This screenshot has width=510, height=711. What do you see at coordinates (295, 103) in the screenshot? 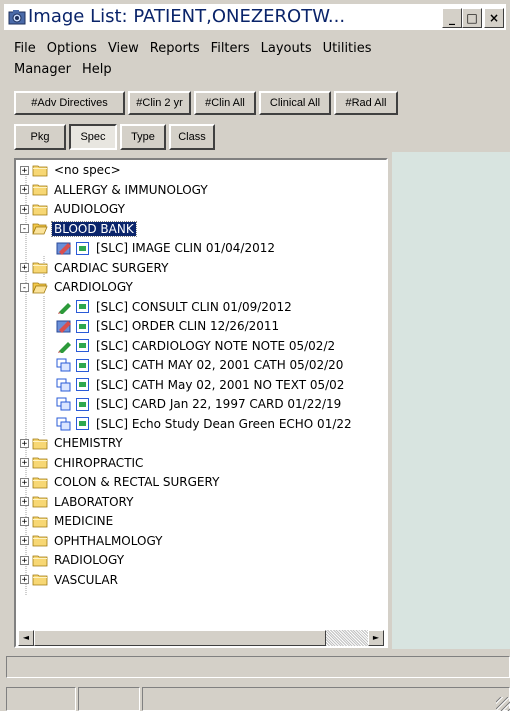
I see `filter-clinical-all-button: Clinical All` at bounding box center [295, 103].